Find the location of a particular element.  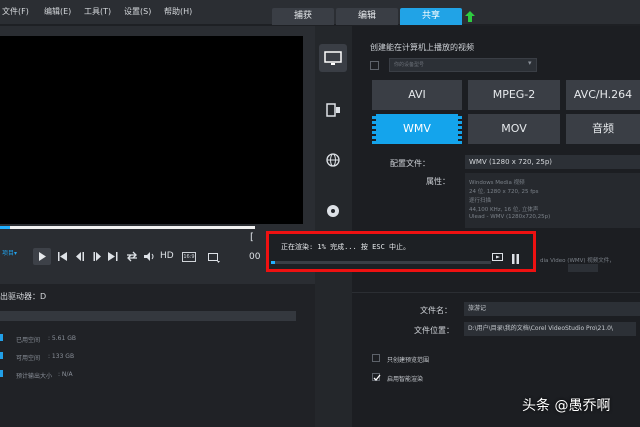

playhead is located at coordinates (5, 227).